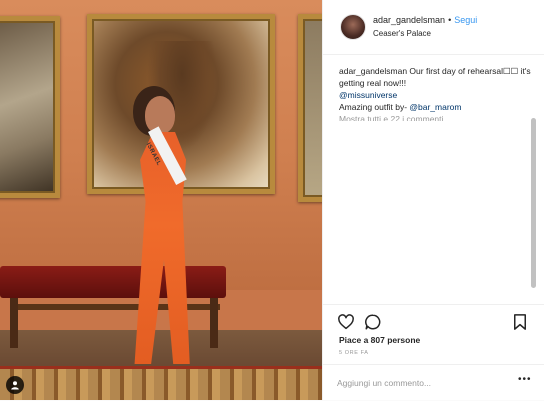 The width and height of the screenshot is (544, 401). I want to click on user-tag-icon, so click(15, 385).